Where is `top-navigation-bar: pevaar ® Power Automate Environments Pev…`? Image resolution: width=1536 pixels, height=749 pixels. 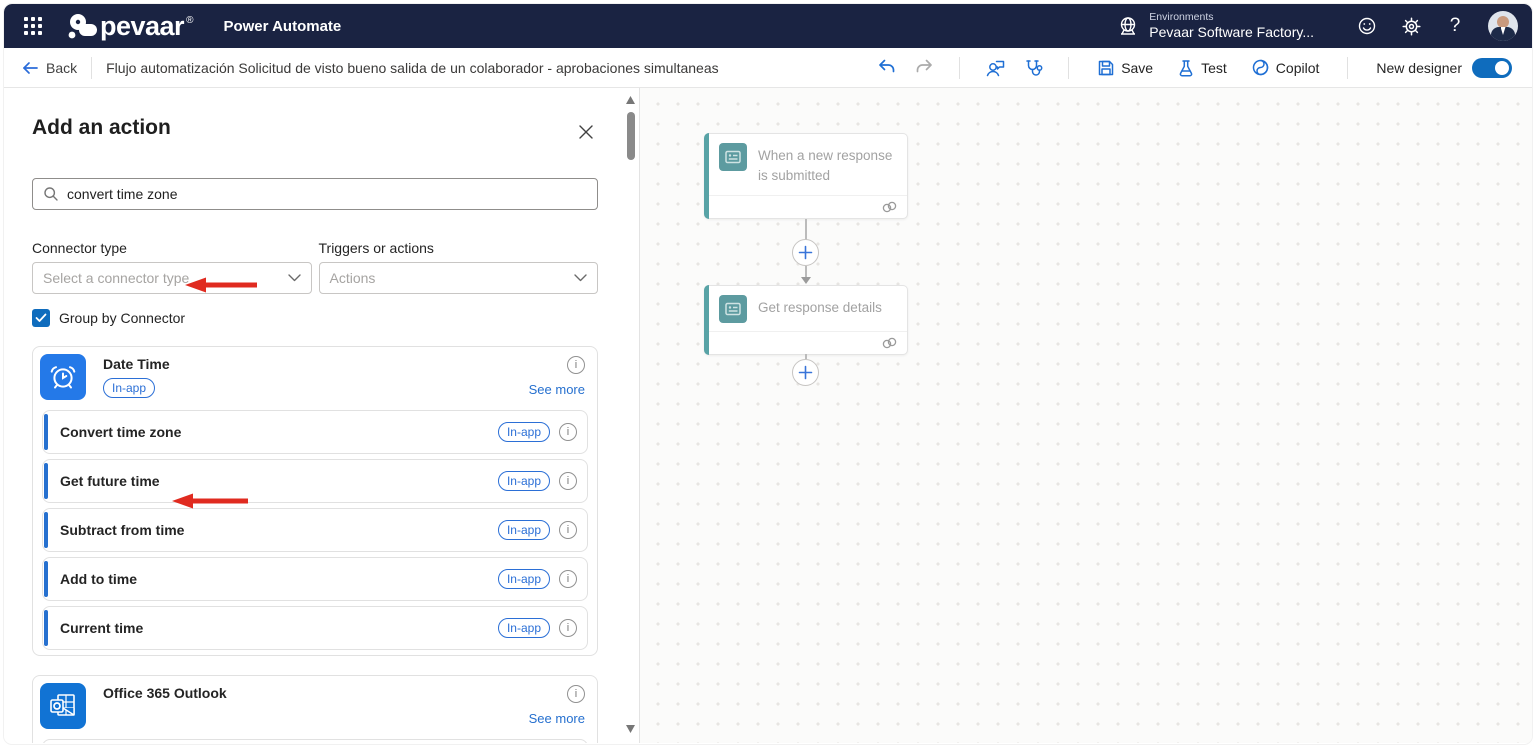
top-navigation-bar: pevaar ® Power Automate Environments Pev… is located at coordinates (768, 26).